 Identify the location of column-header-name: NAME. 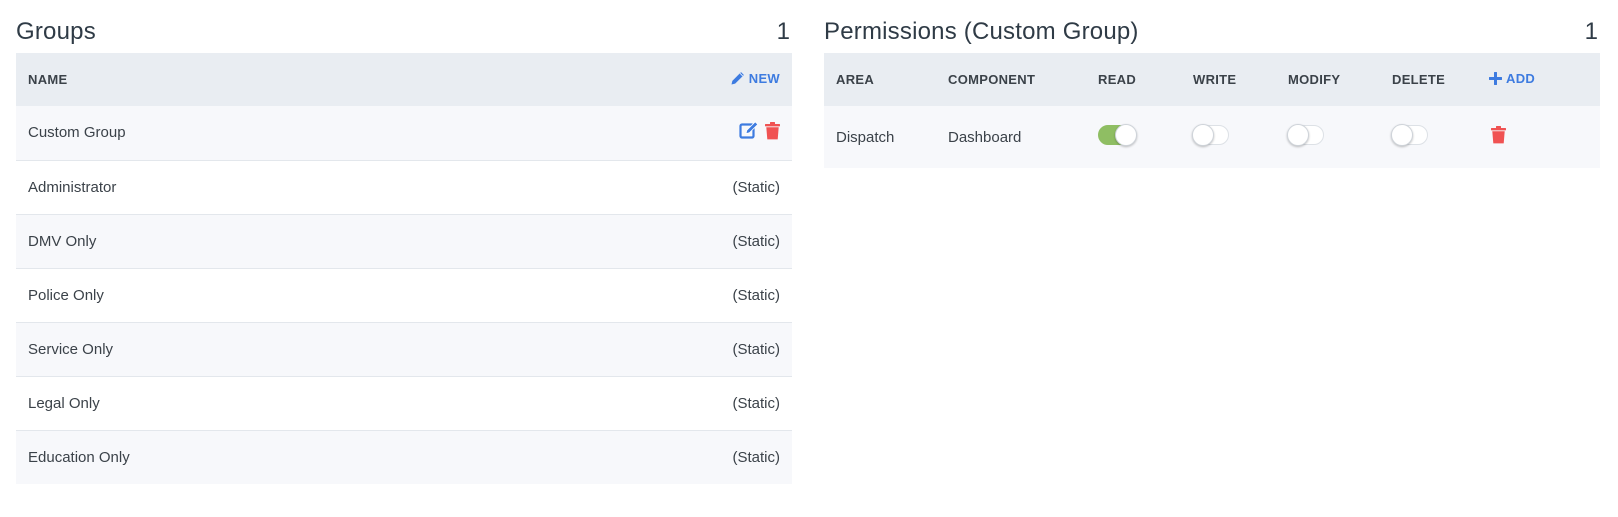
(48, 79).